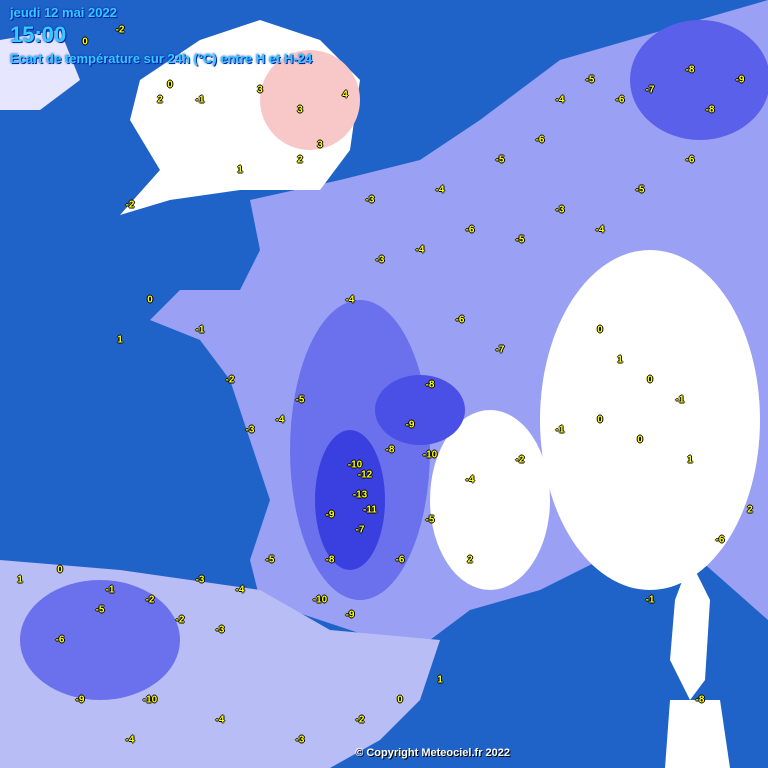  I want to click on cold-core-southwest, so click(350, 500).